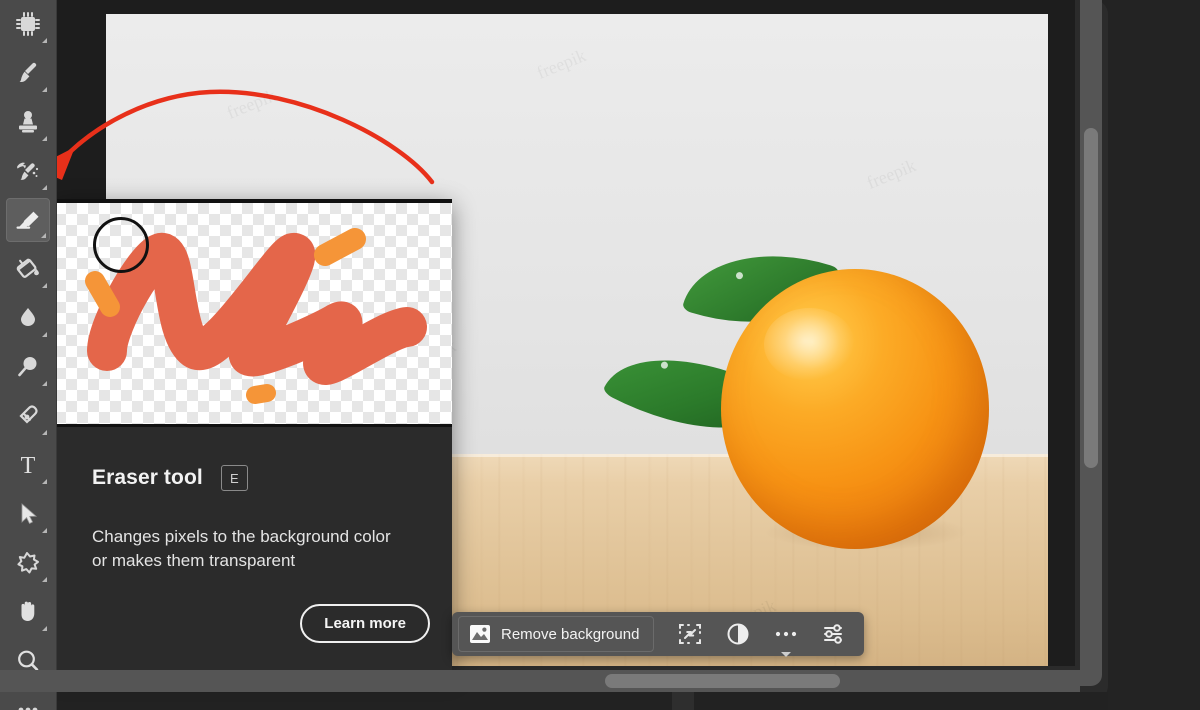  I want to click on vertical-scrollbar-thumb, so click(1091, 298).